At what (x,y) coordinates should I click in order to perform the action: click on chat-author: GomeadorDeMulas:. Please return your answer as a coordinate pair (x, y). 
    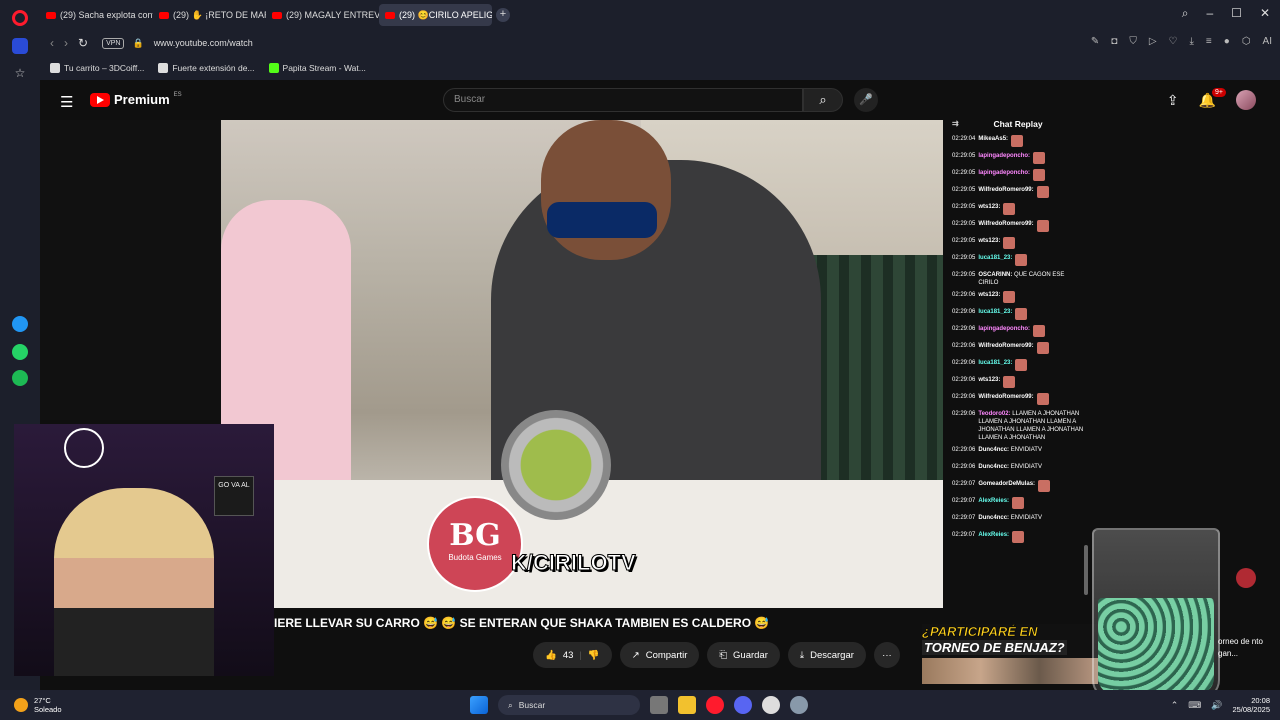
    Looking at the image, I should click on (1006, 484).